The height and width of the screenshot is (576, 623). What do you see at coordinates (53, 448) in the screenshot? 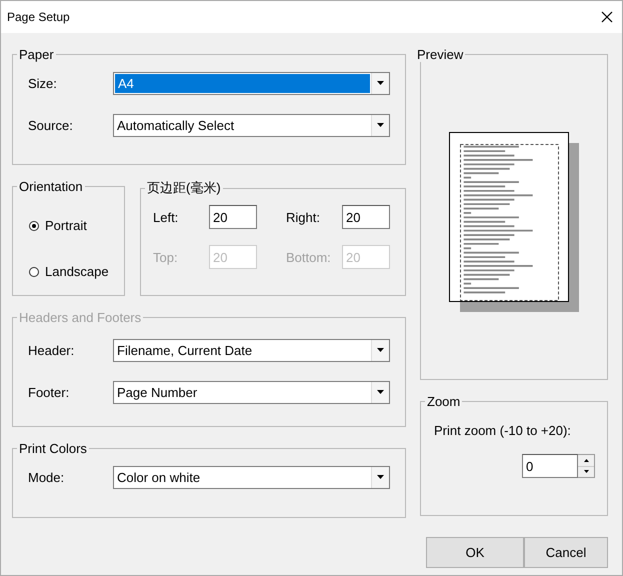
I see `group-title: Print Colors` at bounding box center [53, 448].